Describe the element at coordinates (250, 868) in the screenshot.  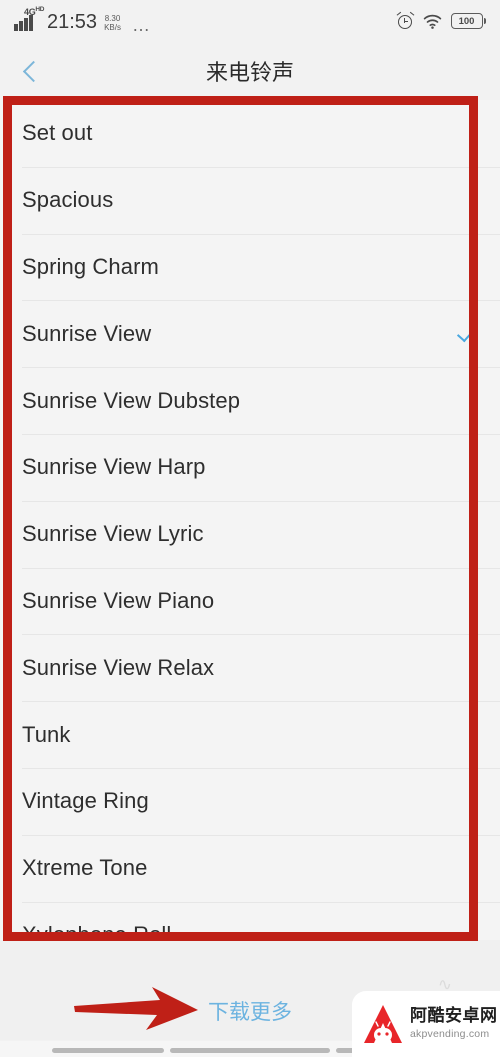
I see `list-item: Xtreme Tone` at that location.